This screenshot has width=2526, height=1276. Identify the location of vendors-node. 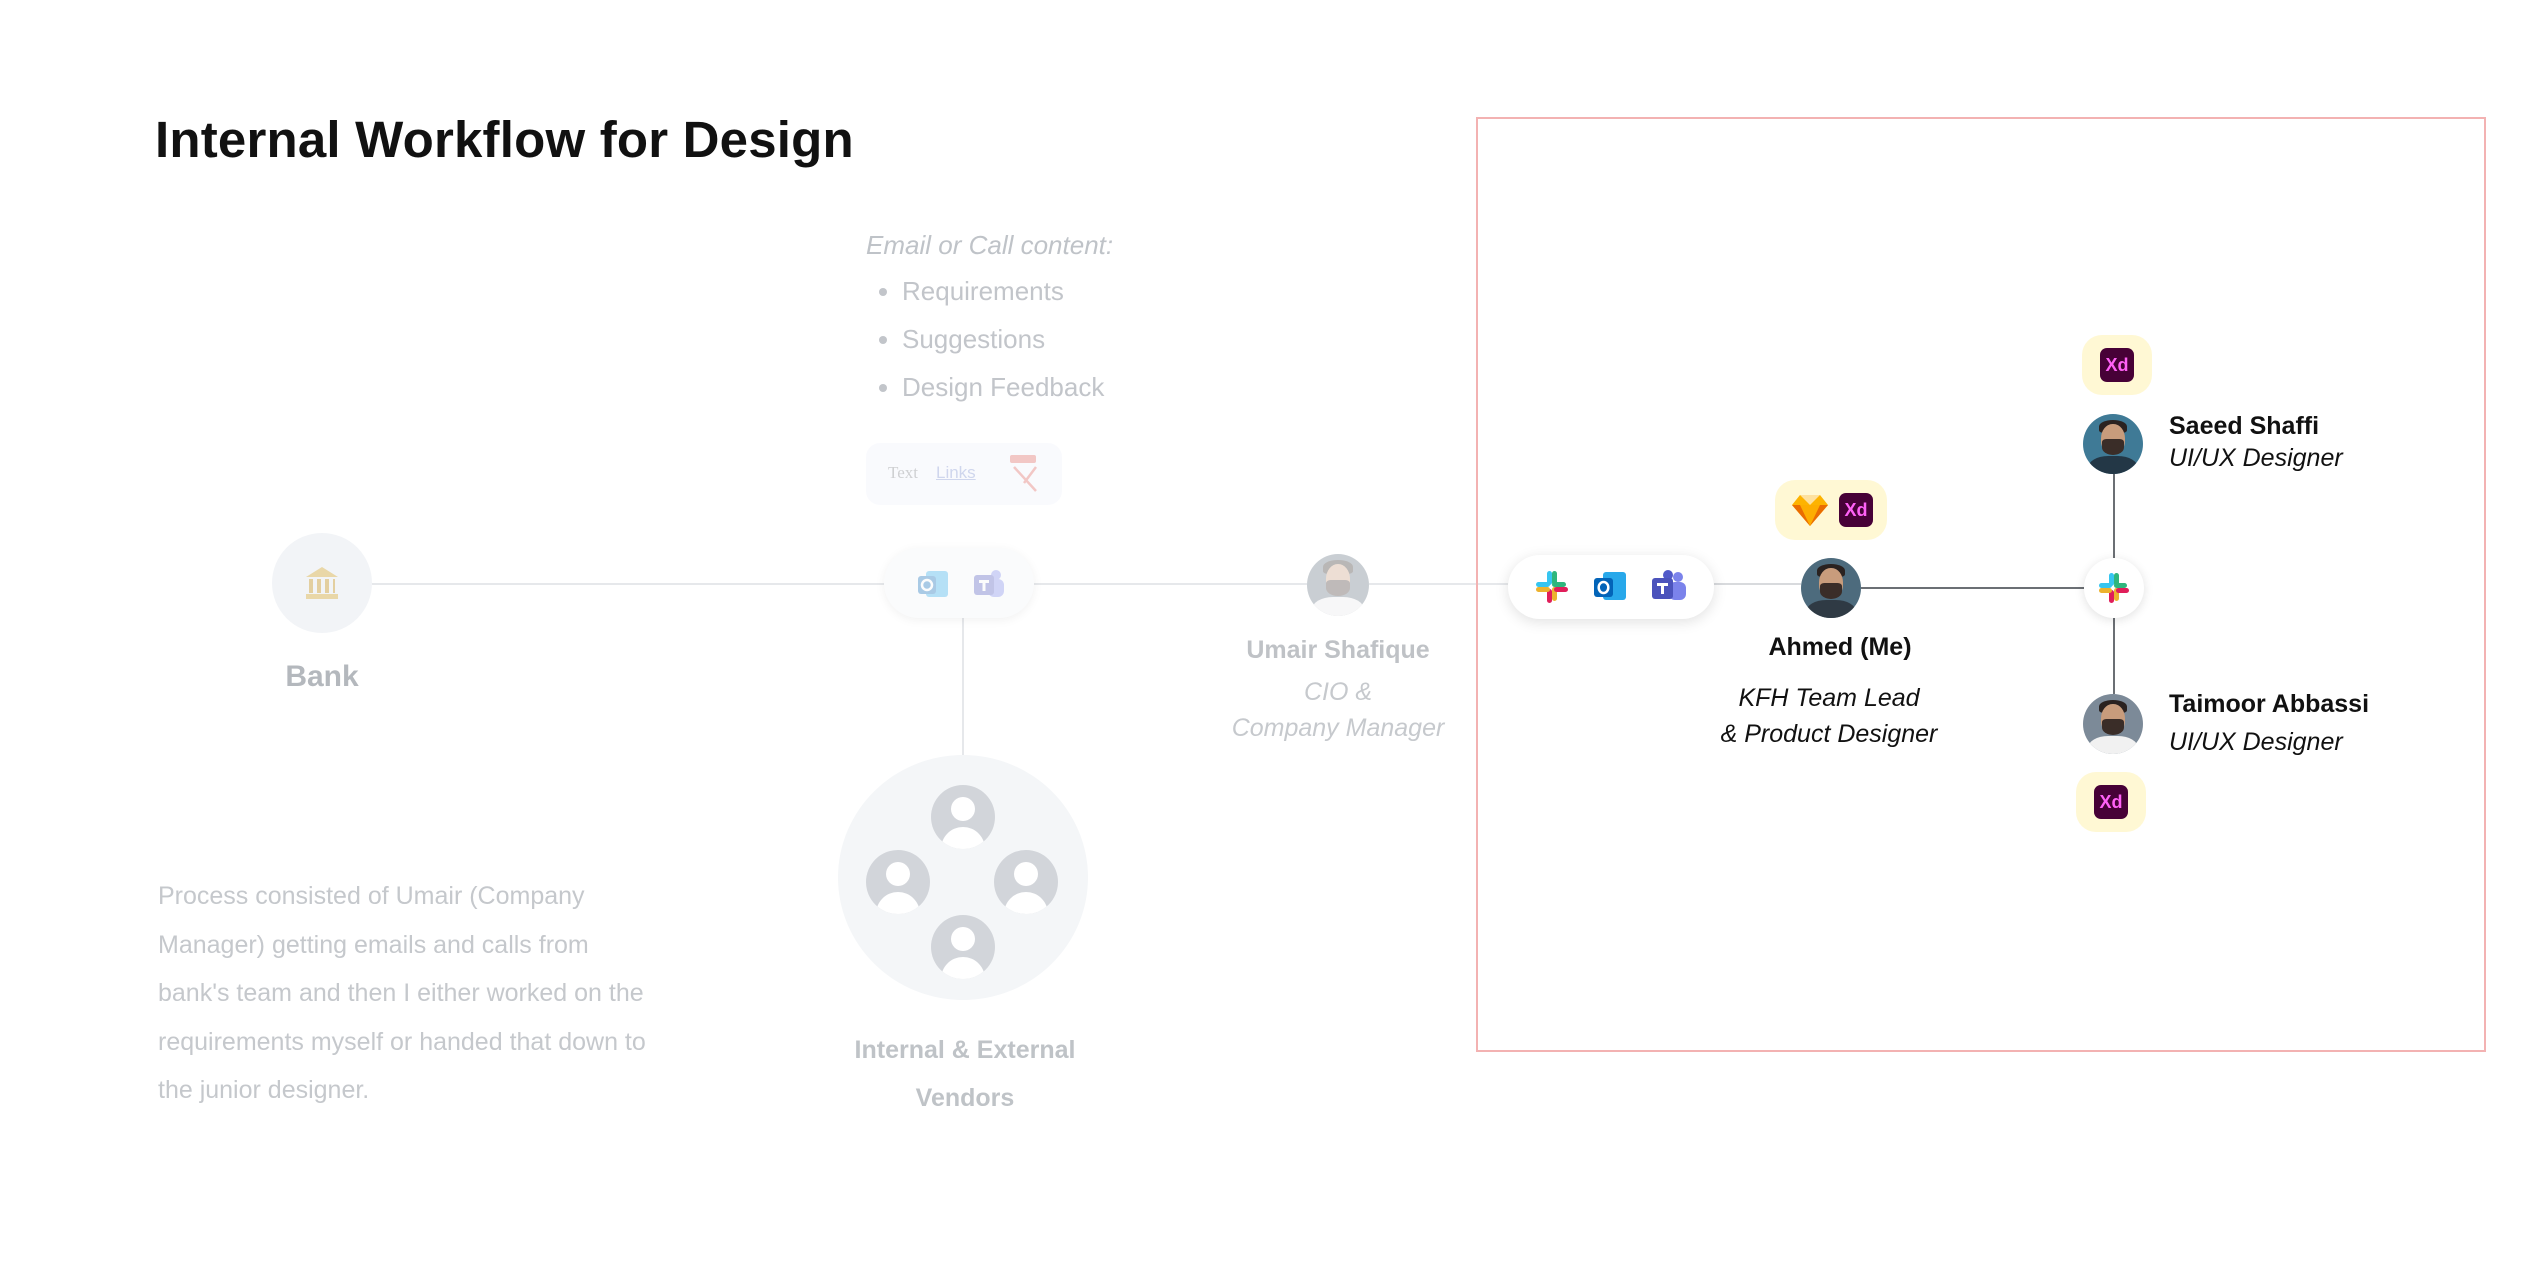
(963, 877).